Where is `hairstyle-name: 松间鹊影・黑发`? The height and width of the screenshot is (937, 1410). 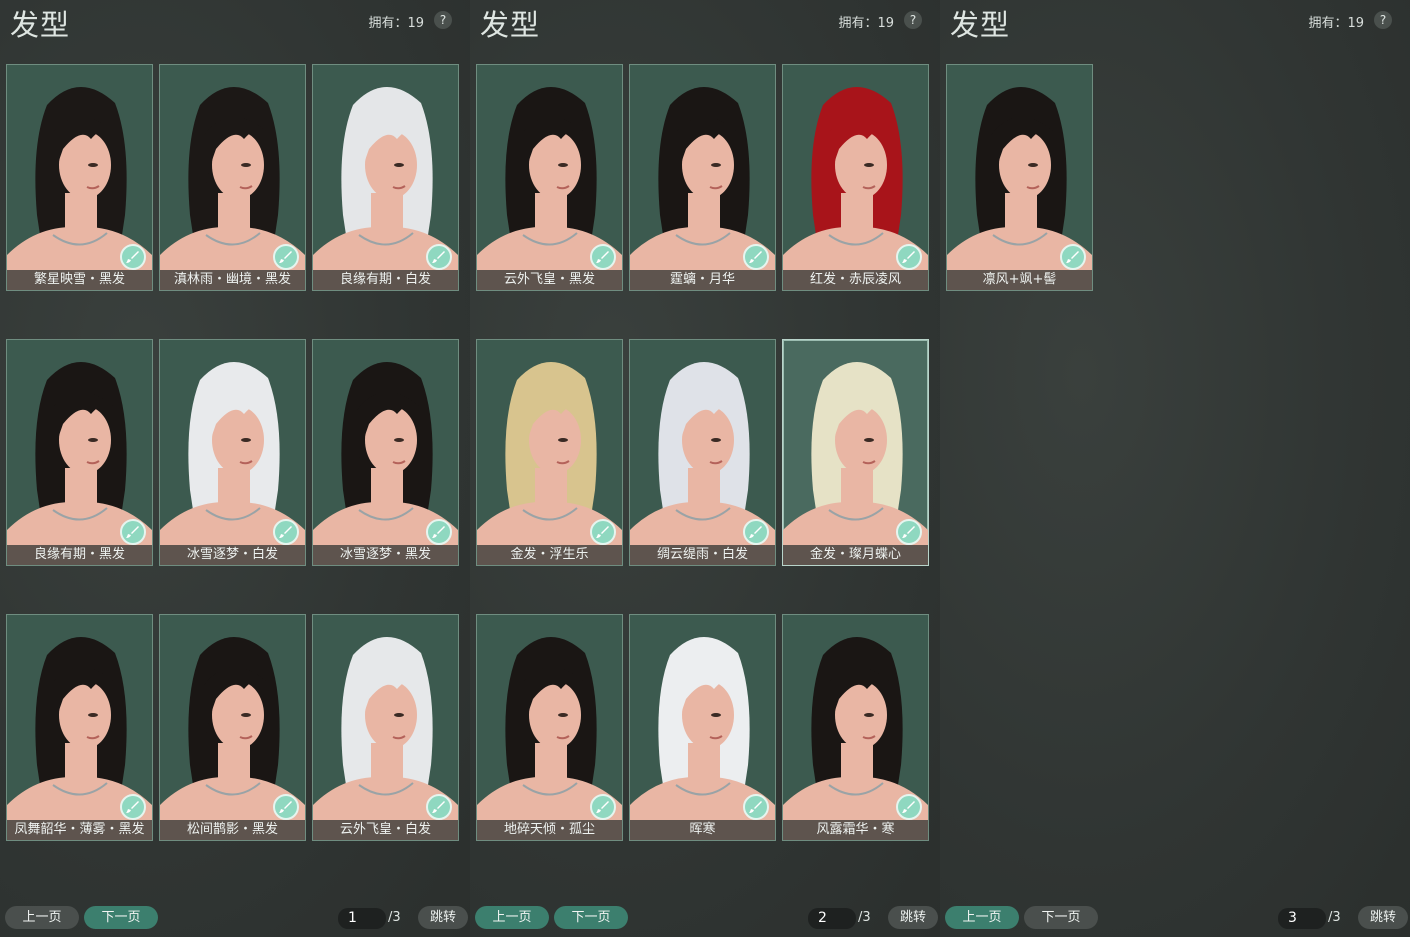
hairstyle-name: 松间鹊影・黑发 is located at coordinates (232, 830).